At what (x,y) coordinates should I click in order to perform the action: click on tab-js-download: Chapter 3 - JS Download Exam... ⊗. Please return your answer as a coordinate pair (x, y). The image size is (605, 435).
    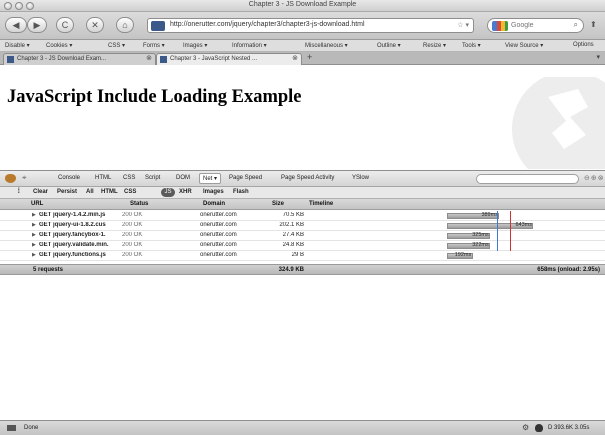
    Looking at the image, I should click on (79, 59).